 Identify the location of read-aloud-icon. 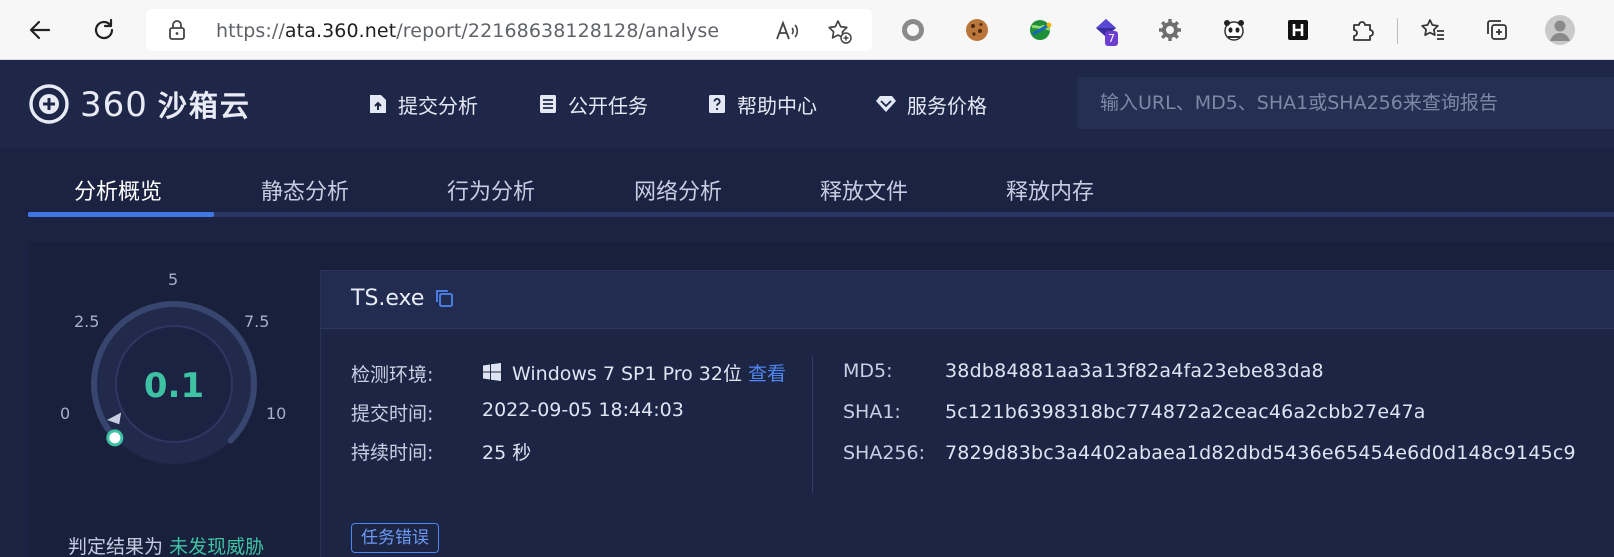
(787, 31).